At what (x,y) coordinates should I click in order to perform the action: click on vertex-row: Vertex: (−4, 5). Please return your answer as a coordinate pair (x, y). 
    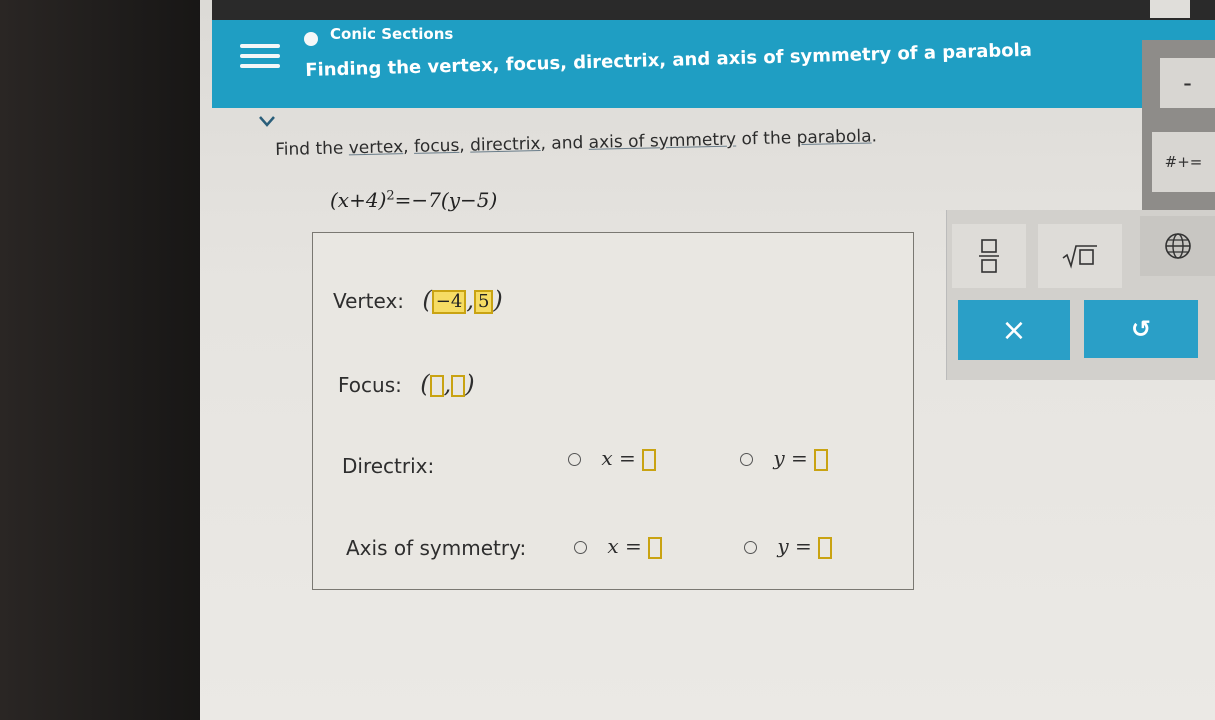
    Looking at the image, I should click on (418, 300).